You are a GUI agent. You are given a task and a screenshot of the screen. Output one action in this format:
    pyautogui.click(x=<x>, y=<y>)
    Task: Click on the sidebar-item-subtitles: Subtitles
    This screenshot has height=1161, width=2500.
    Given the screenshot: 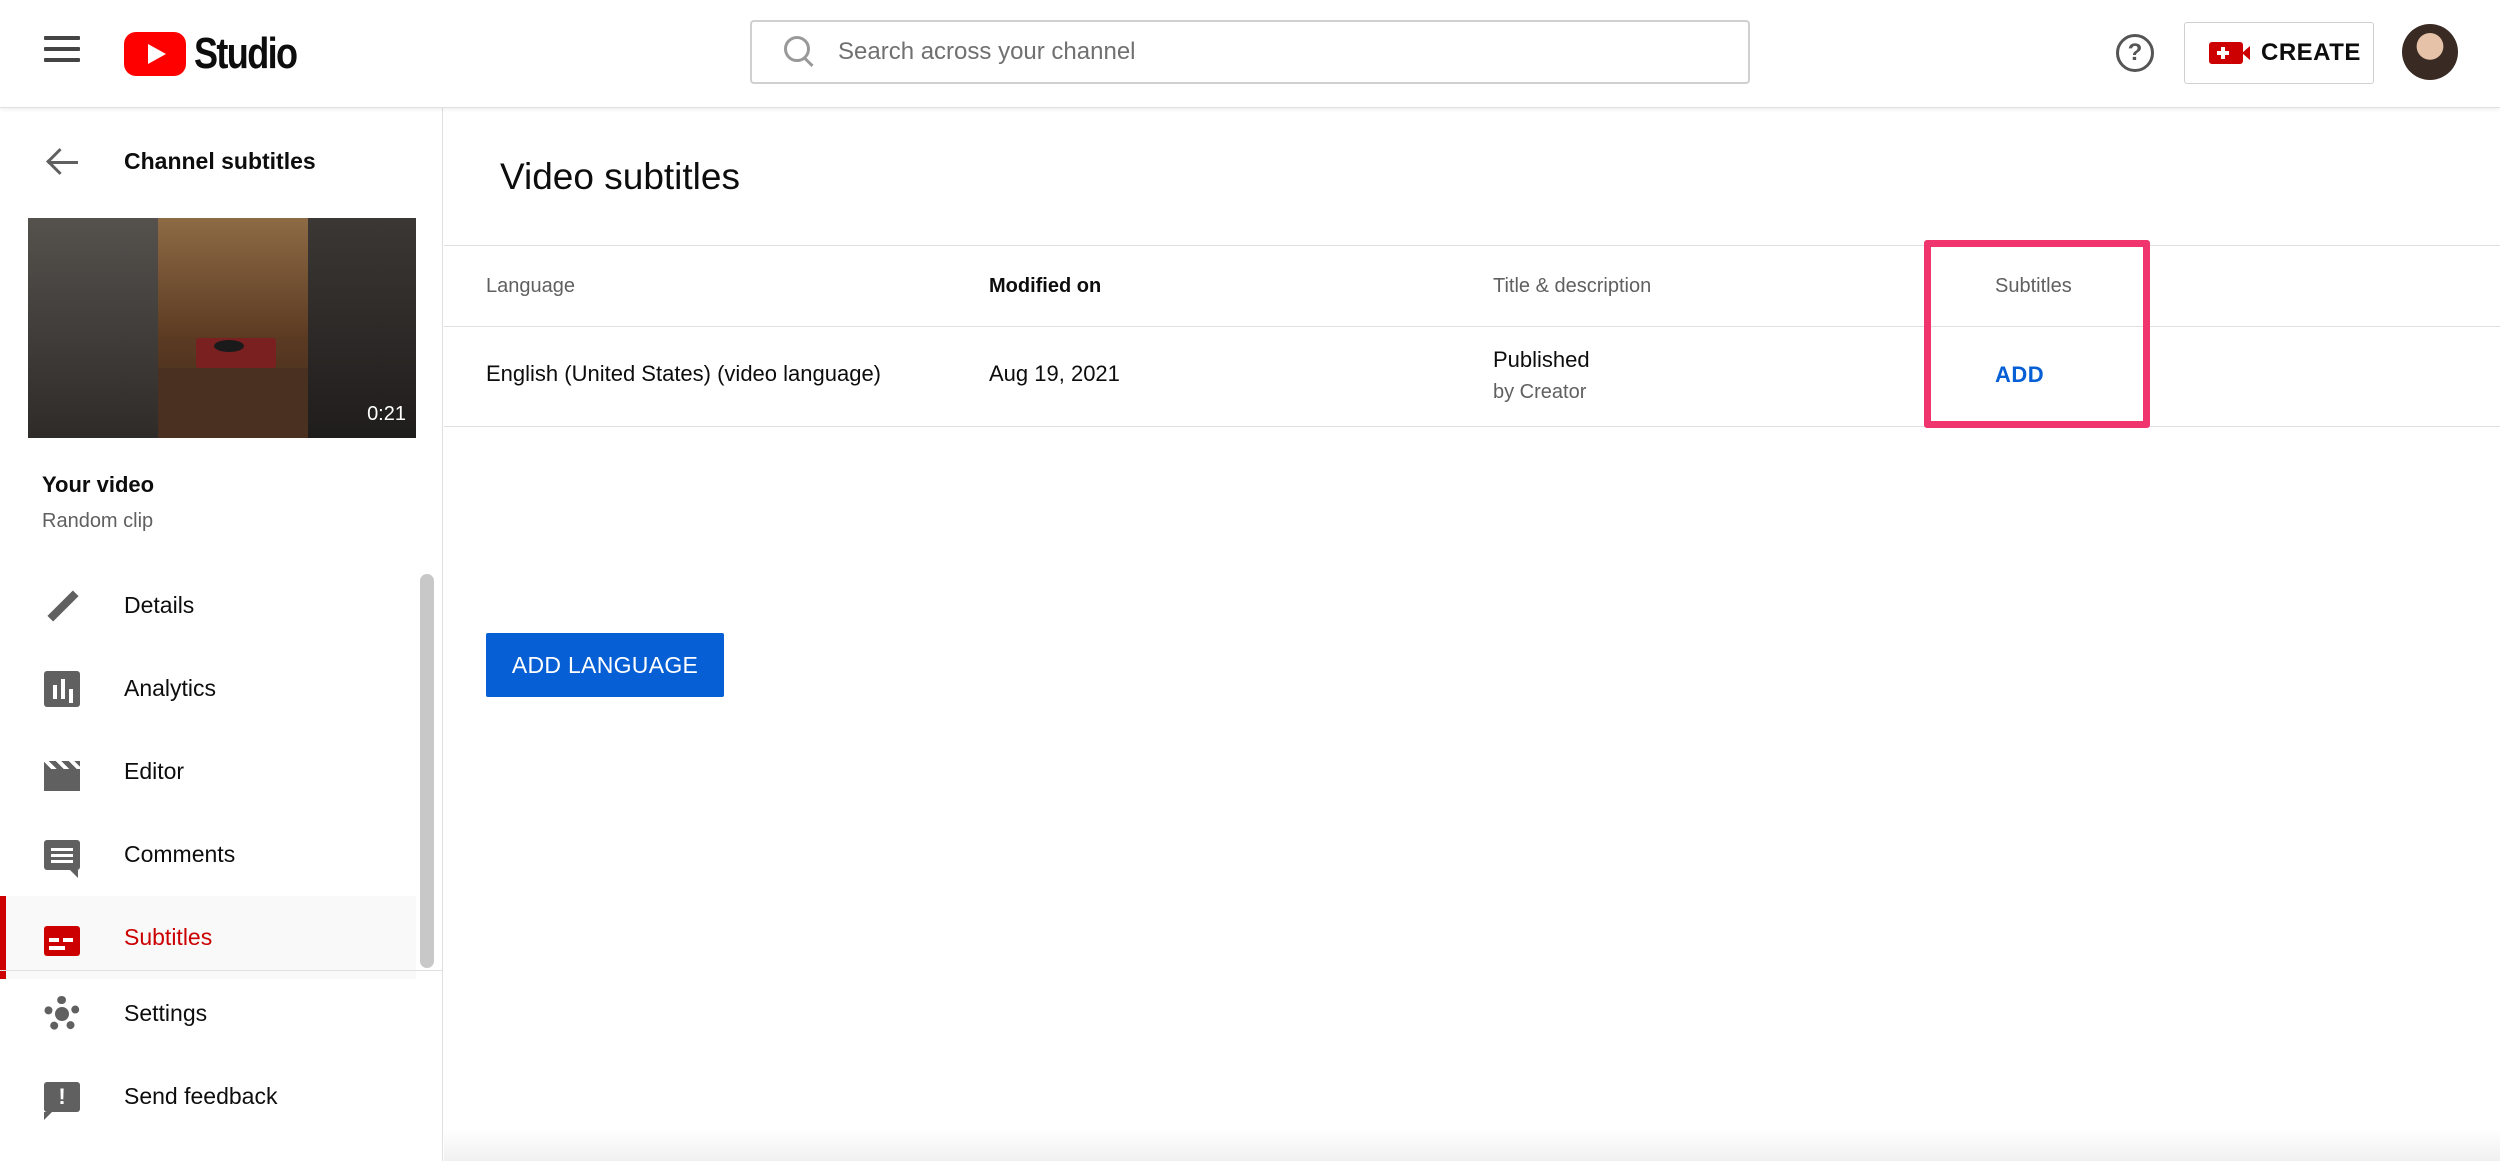 What is the action you would take?
    pyautogui.click(x=208, y=937)
    